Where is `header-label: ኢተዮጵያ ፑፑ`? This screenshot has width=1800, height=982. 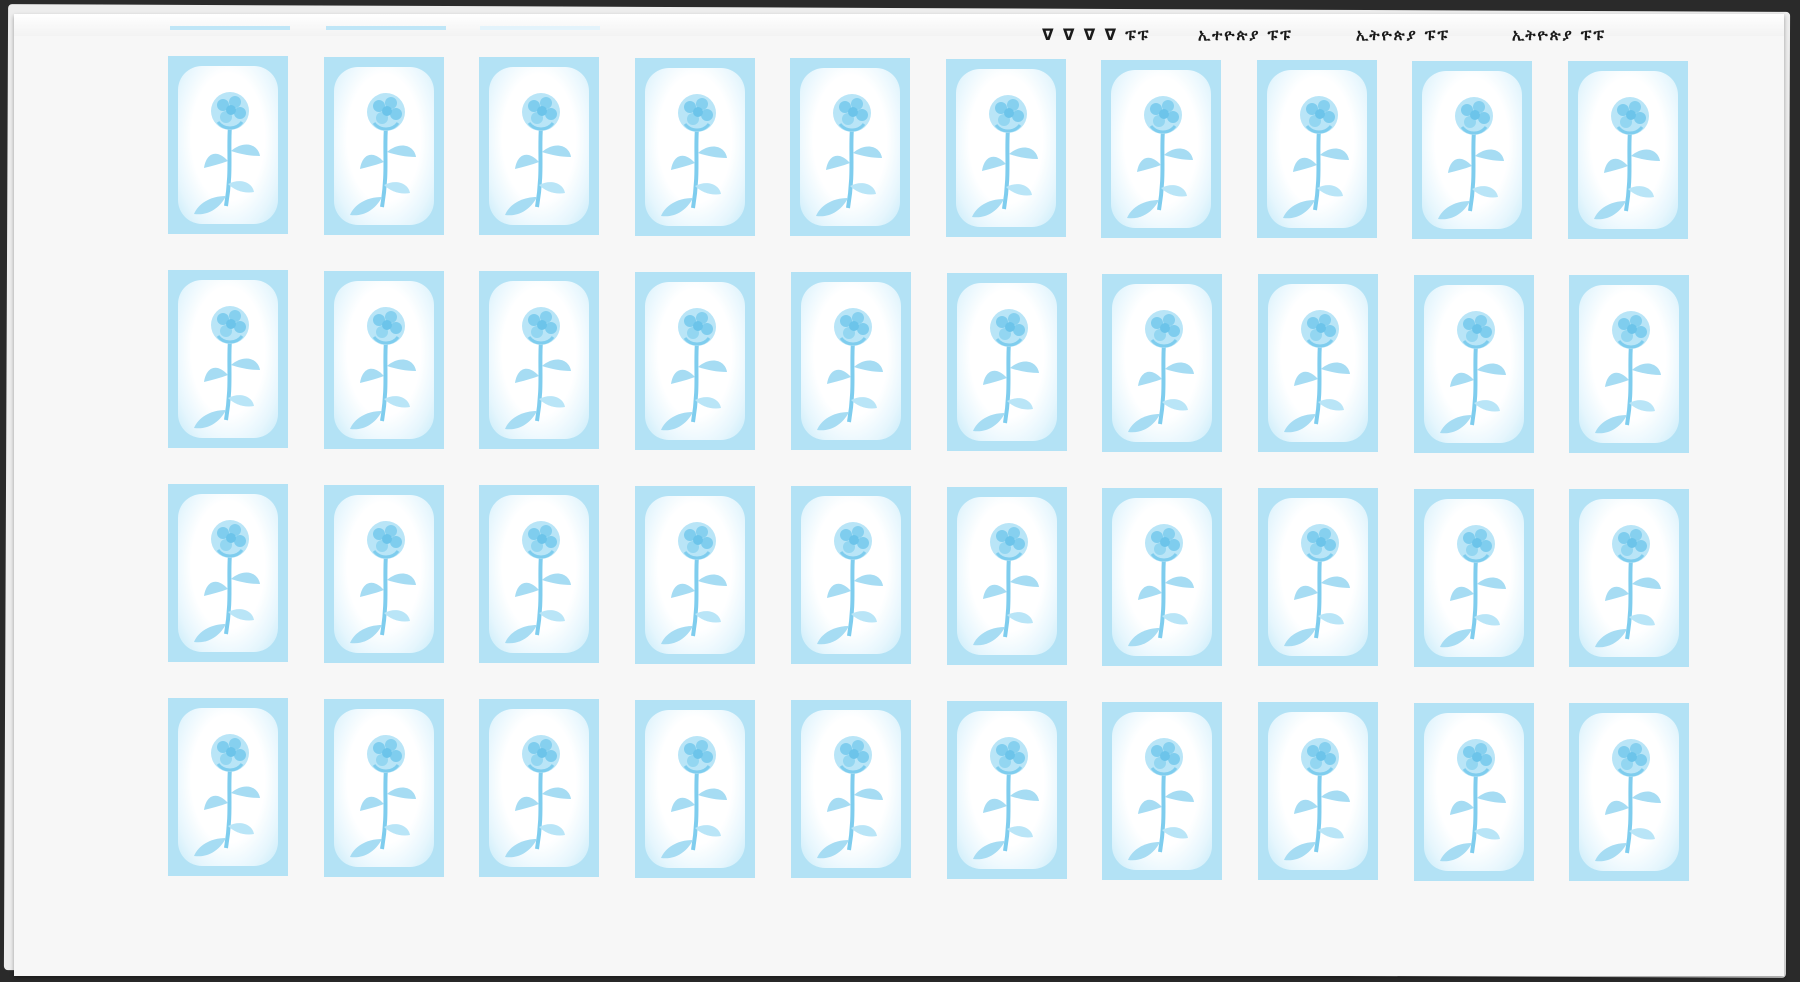 header-label: ኢተዮጵያ ፑፑ is located at coordinates (1245, 35).